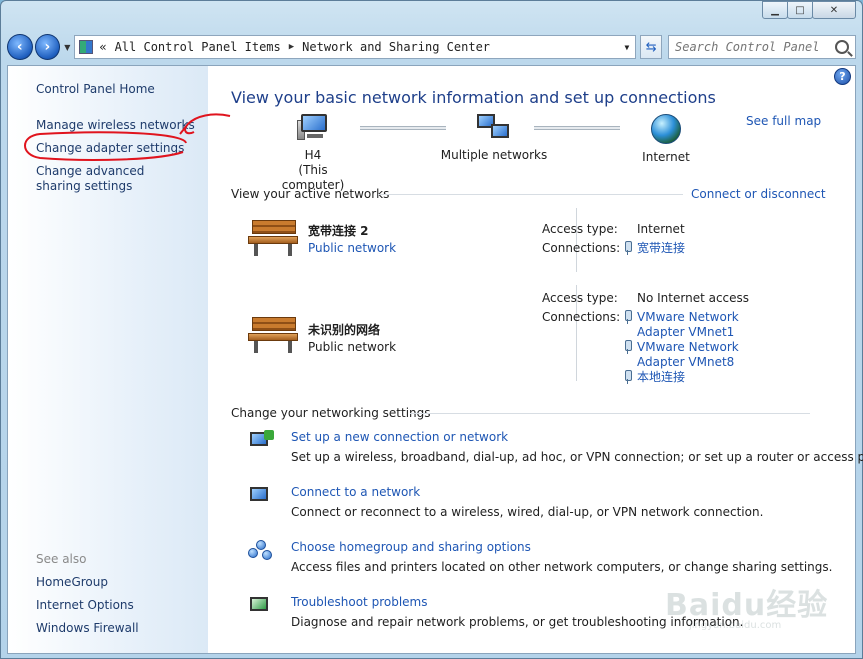 The width and height of the screenshot is (863, 659). Describe the element at coordinates (355, 492) in the screenshot. I see `connect-to-network-link: Connect to a network` at that location.